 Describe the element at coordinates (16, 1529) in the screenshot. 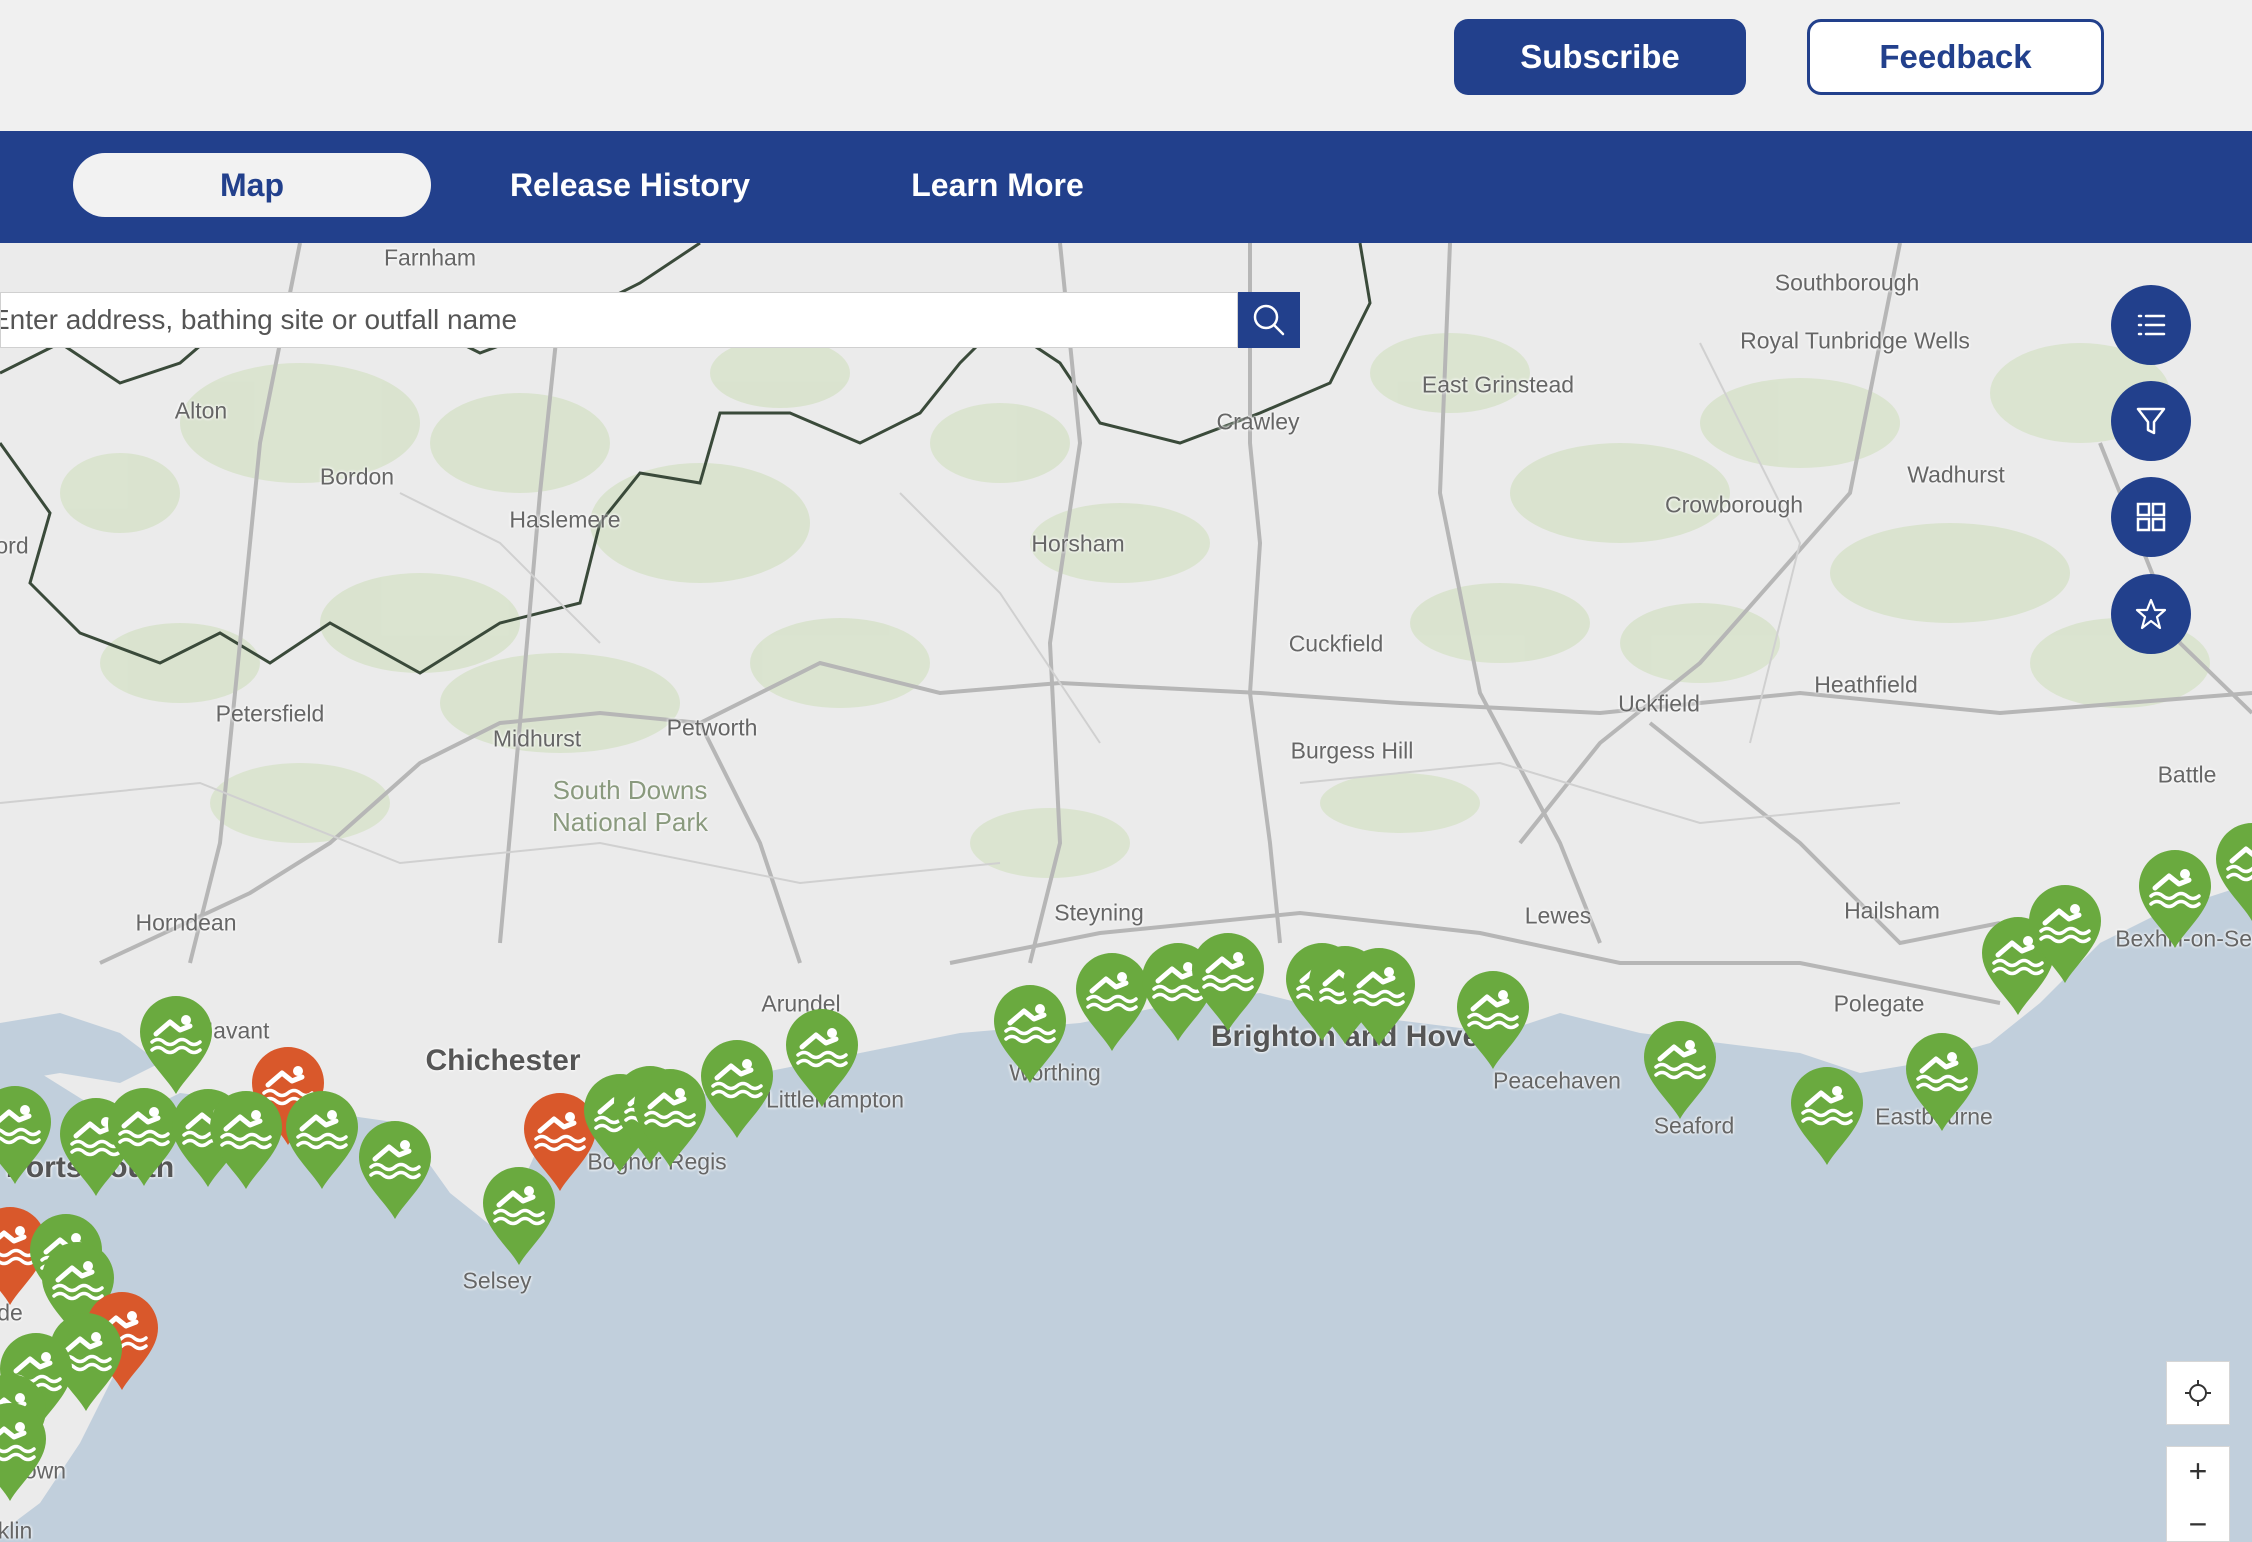

I see `place-label: klin` at that location.